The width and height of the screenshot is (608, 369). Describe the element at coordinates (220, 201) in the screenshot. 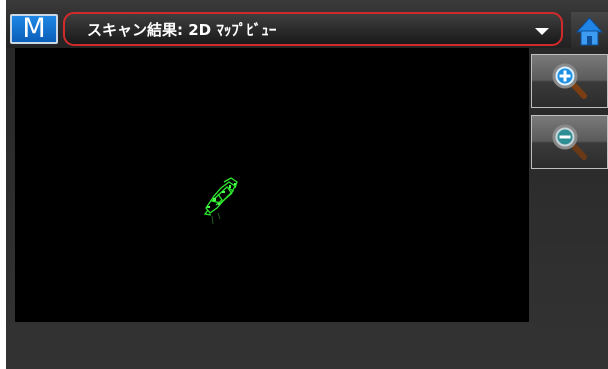

I see `point-cloud-scan` at that location.